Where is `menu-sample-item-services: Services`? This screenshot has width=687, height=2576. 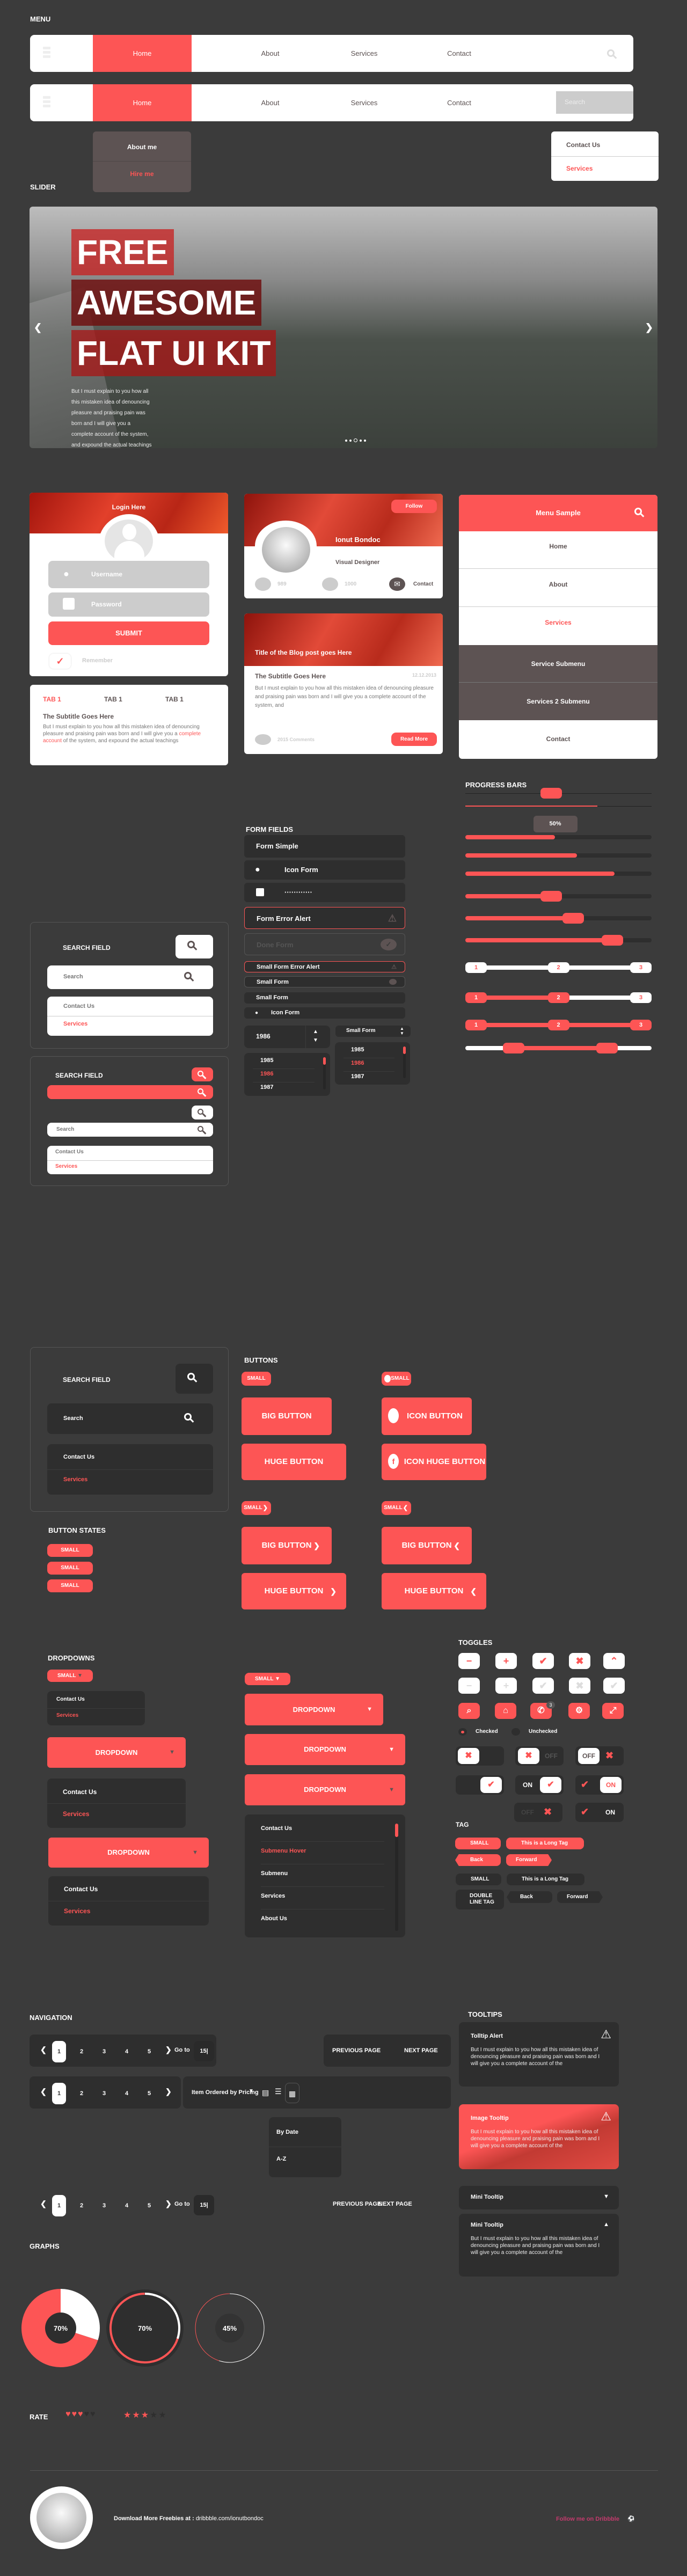
menu-sample-item-services: Services is located at coordinates (558, 626).